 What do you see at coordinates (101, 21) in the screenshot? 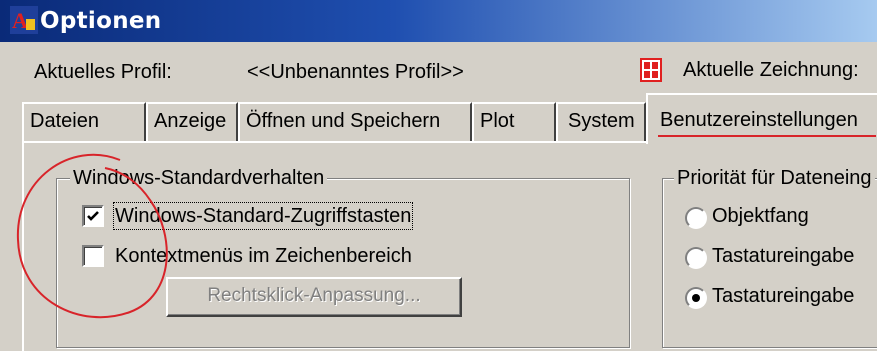
I see `window-title: Optionen` at bounding box center [101, 21].